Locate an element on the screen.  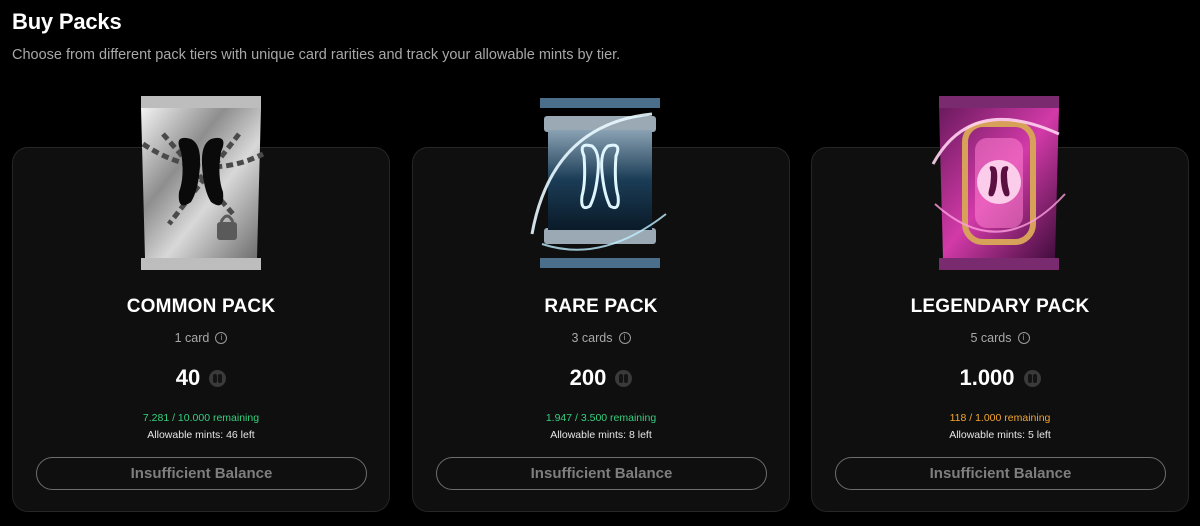
pack-name: LEGENDARY PACK is located at coordinates (1000, 306).